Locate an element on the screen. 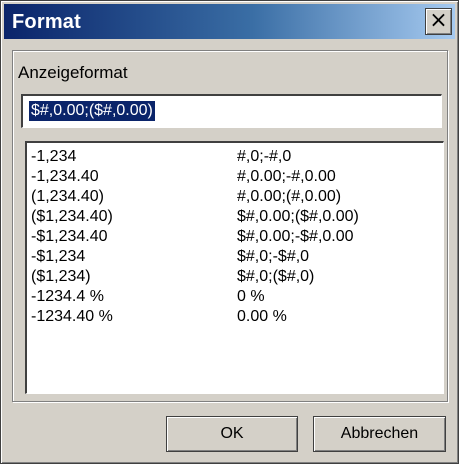 The height and width of the screenshot is (464, 459). list-item-format: $#,0.00;-$#,0.00 is located at coordinates (295, 236).